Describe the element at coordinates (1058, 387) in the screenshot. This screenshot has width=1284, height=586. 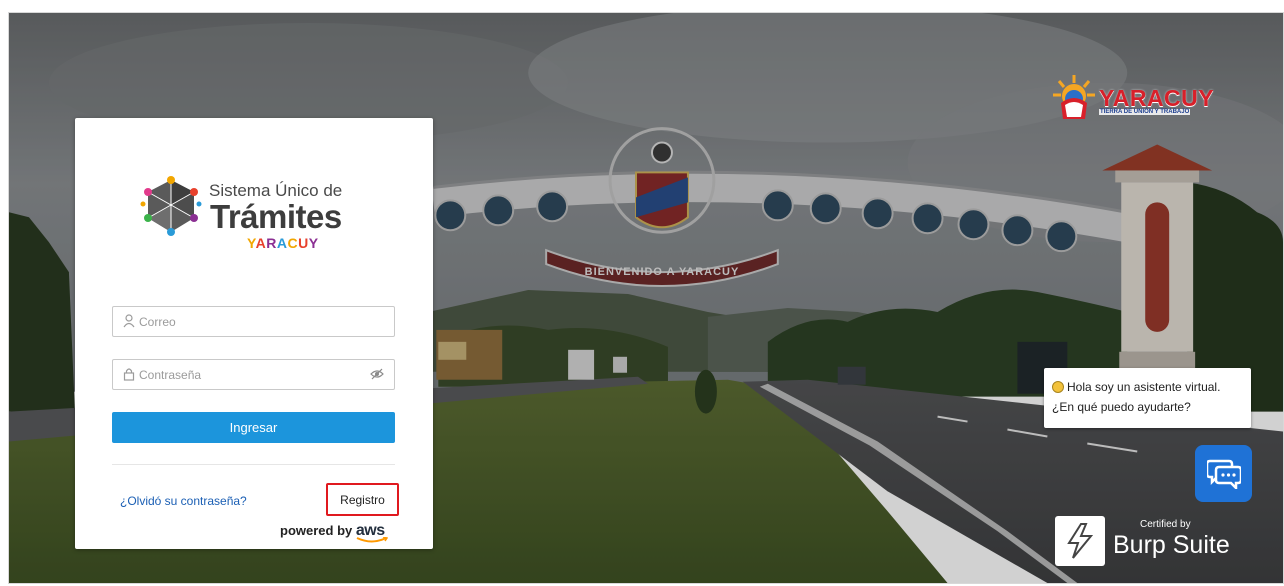
I see `wave-hand-icon` at that location.